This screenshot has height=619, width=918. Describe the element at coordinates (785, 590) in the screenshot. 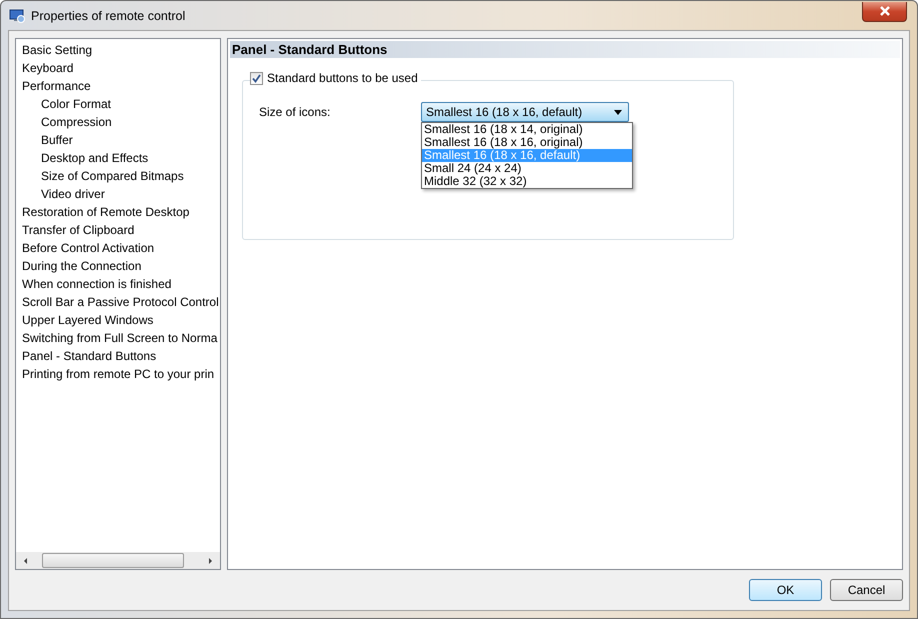

I see `ok-button: OK` at that location.